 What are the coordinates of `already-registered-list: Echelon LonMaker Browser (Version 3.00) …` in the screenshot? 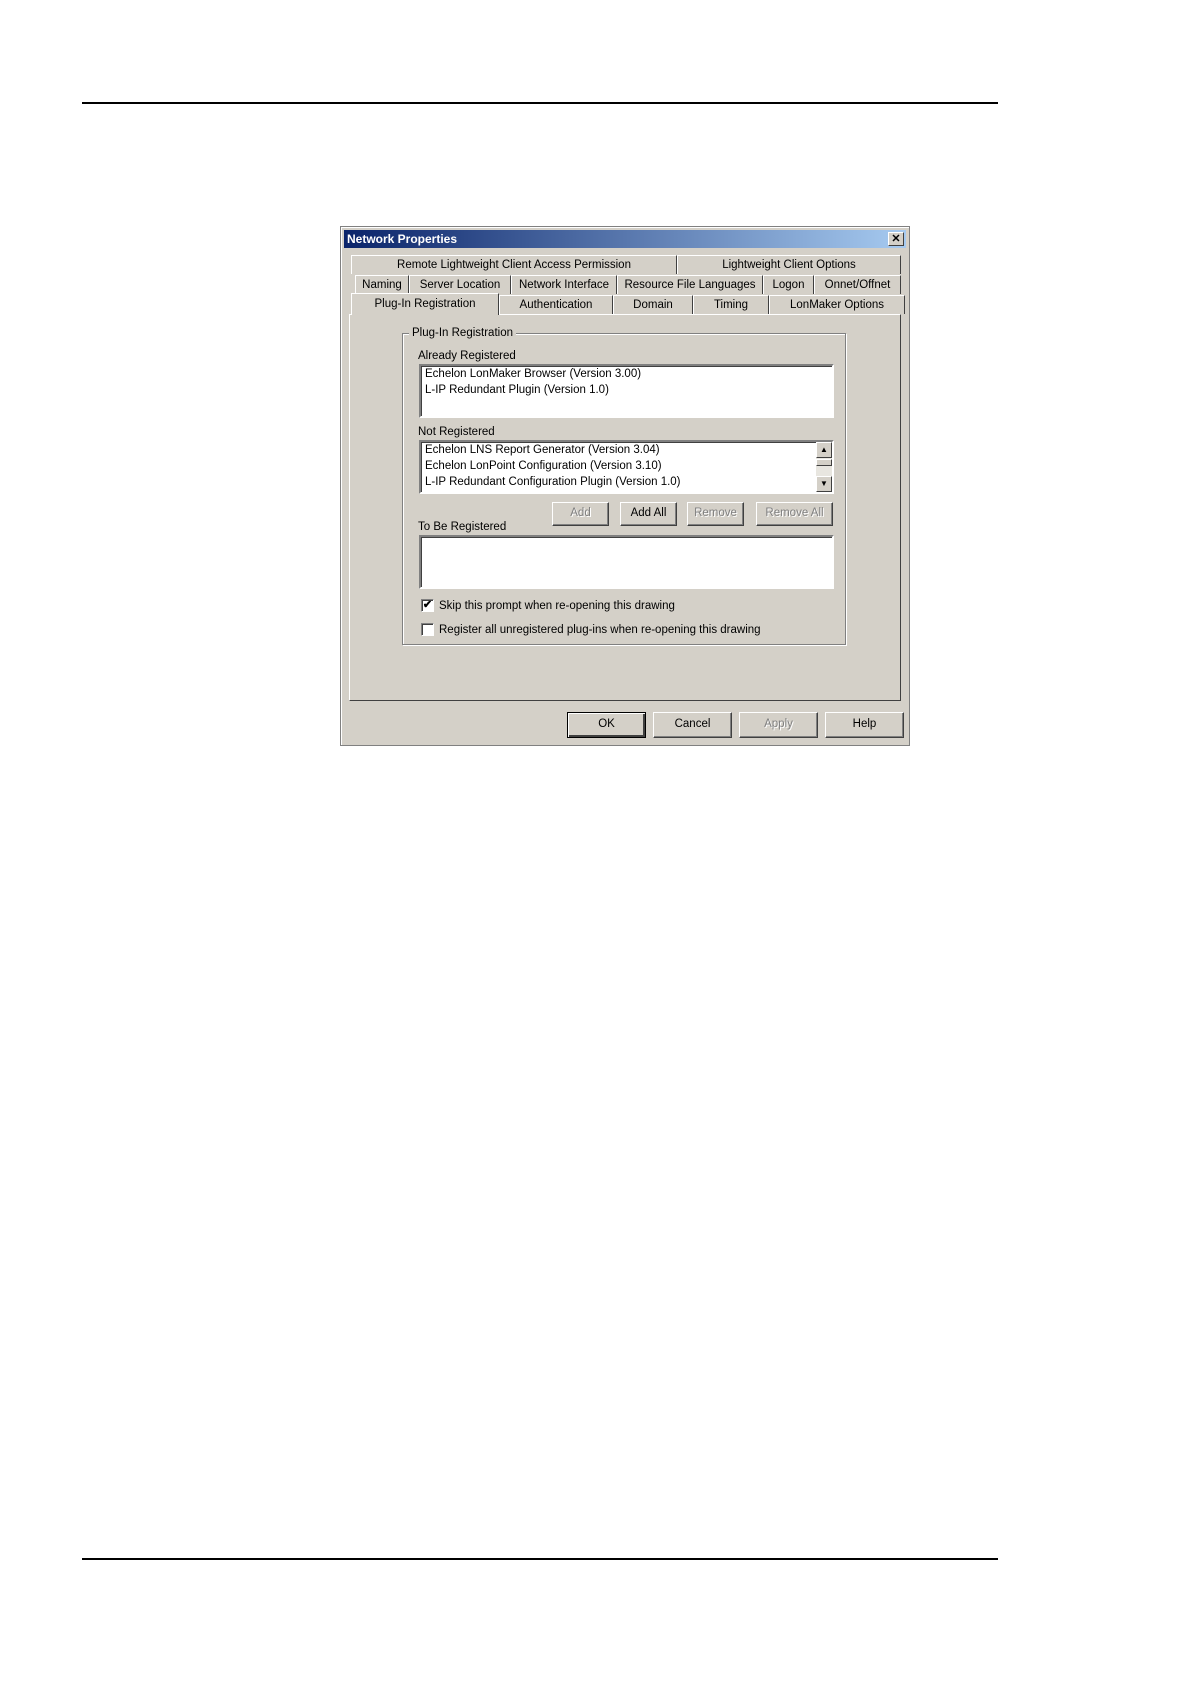 It's located at (626, 391).